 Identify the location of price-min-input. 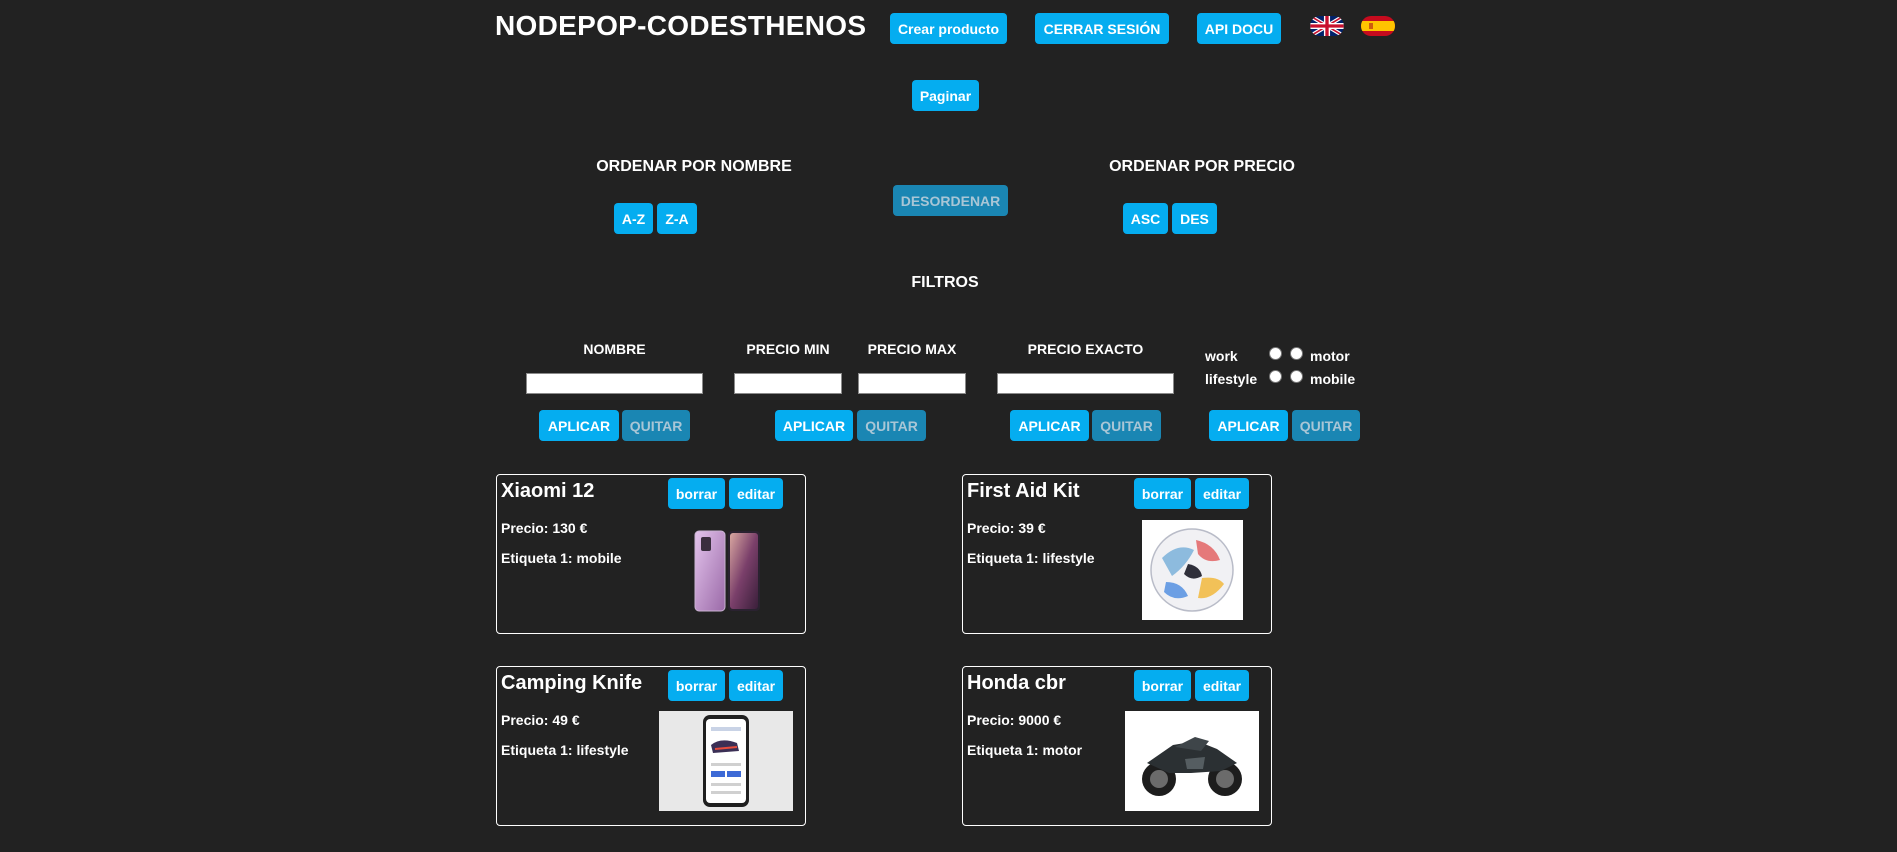
(788, 383).